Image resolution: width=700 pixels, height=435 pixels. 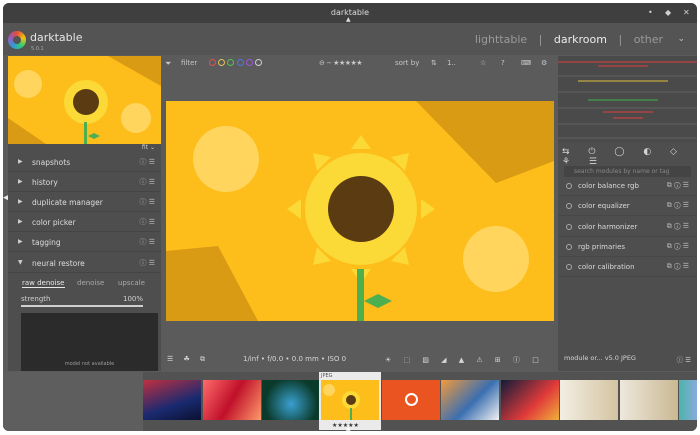 I want to click on module-rgb-primaries: rgb primaries ⧉ ⓘ ☰, so click(x=627, y=247).